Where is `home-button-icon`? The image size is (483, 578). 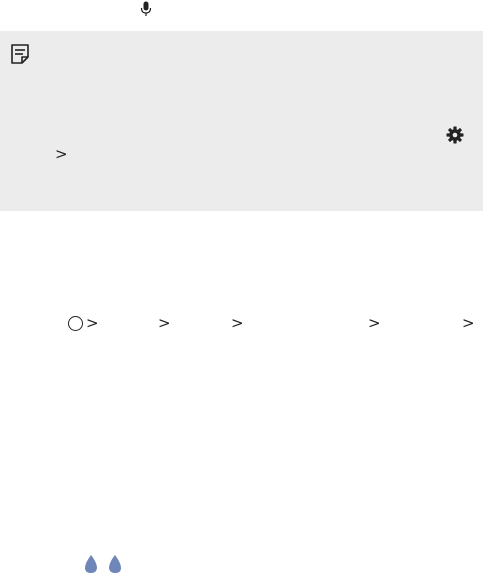 home-button-icon is located at coordinates (75, 323).